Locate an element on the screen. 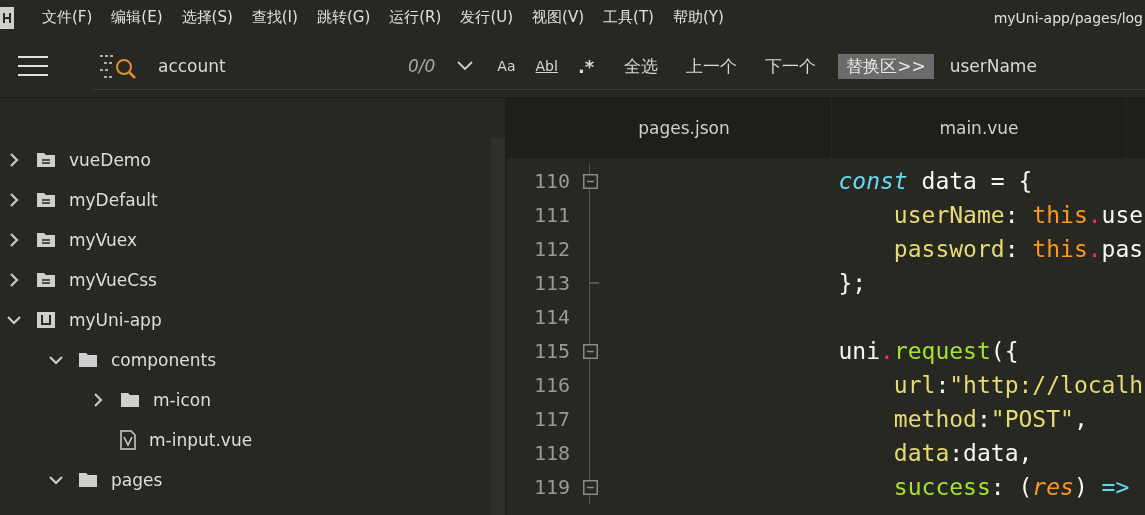 Image resolution: width=1145 pixels, height=515 pixels. tree-item: myUni-app is located at coordinates (245, 320).